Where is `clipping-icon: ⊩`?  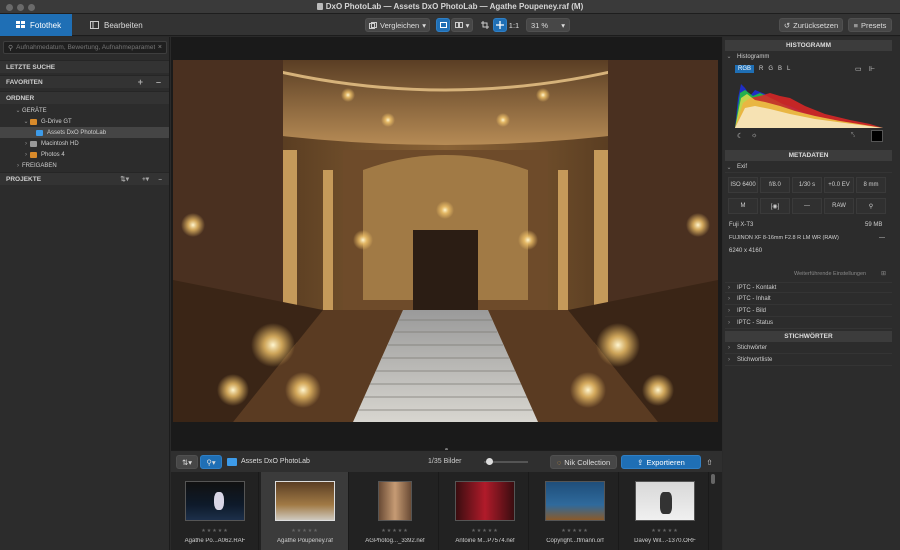
clipping-icon: ⊩ is located at coordinates (872, 69).